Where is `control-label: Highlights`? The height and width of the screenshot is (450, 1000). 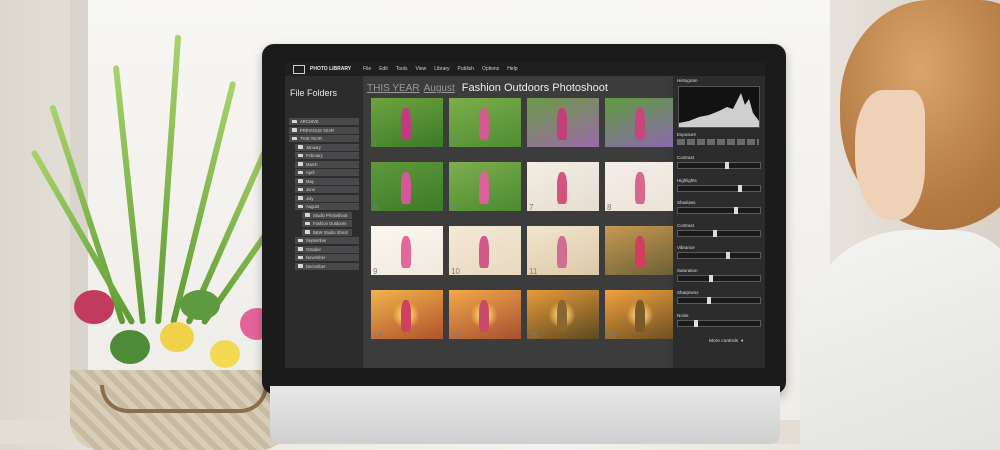 control-label: Highlights is located at coordinates (687, 180).